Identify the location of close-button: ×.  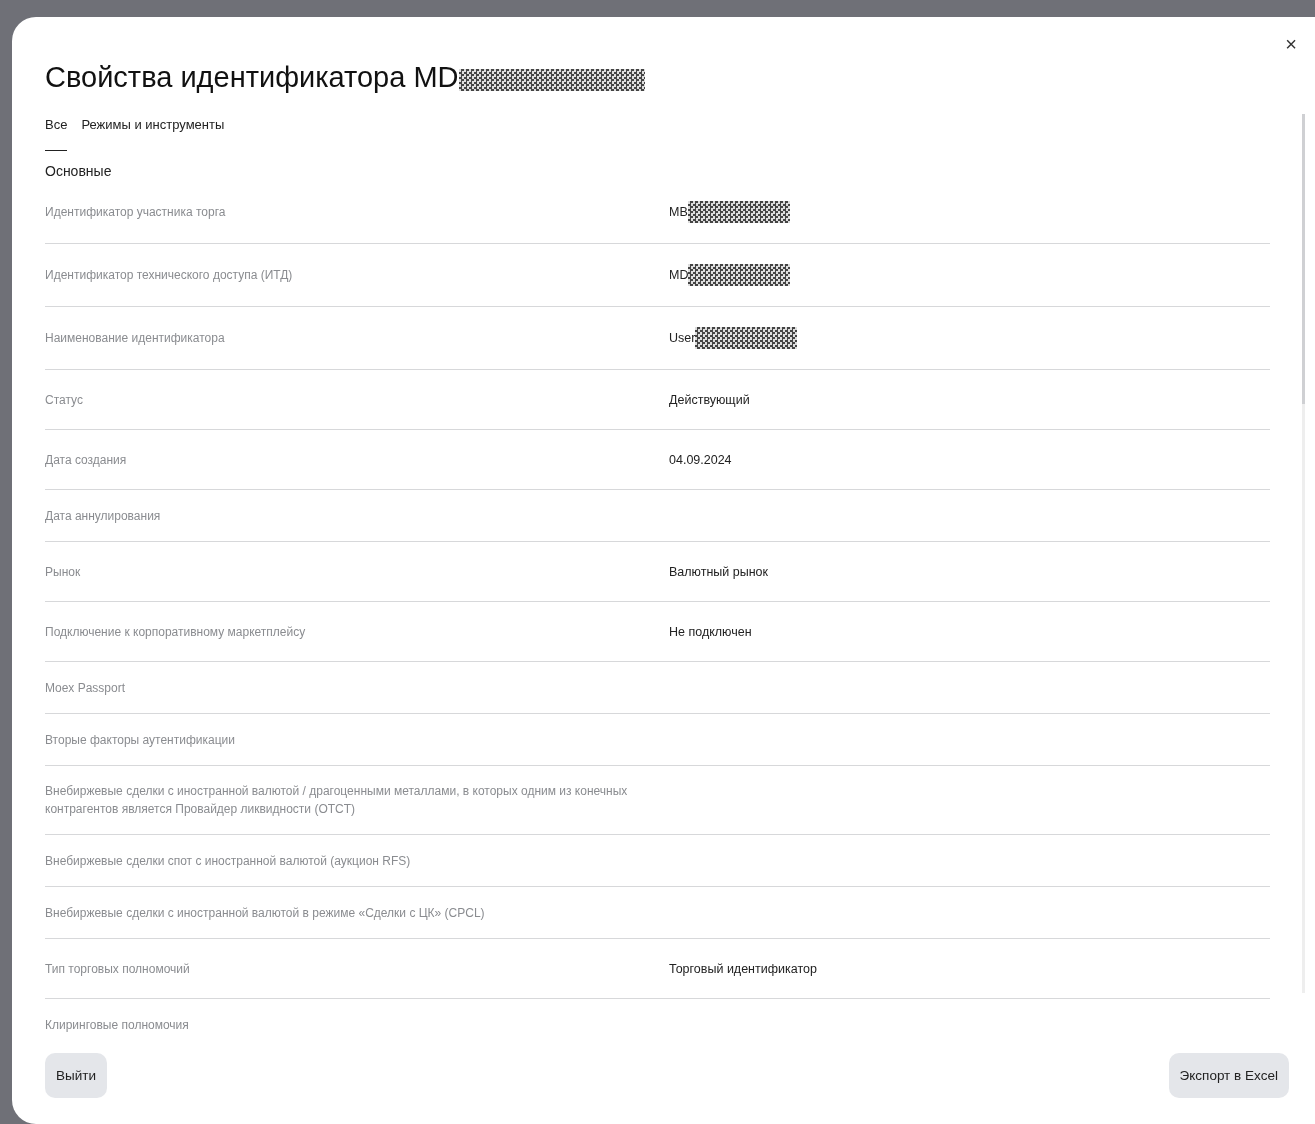
(1291, 44).